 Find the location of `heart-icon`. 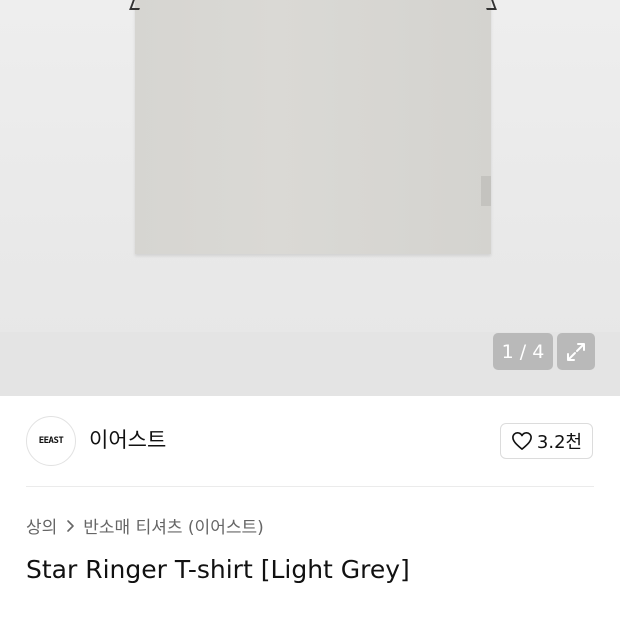

heart-icon is located at coordinates (521, 441).